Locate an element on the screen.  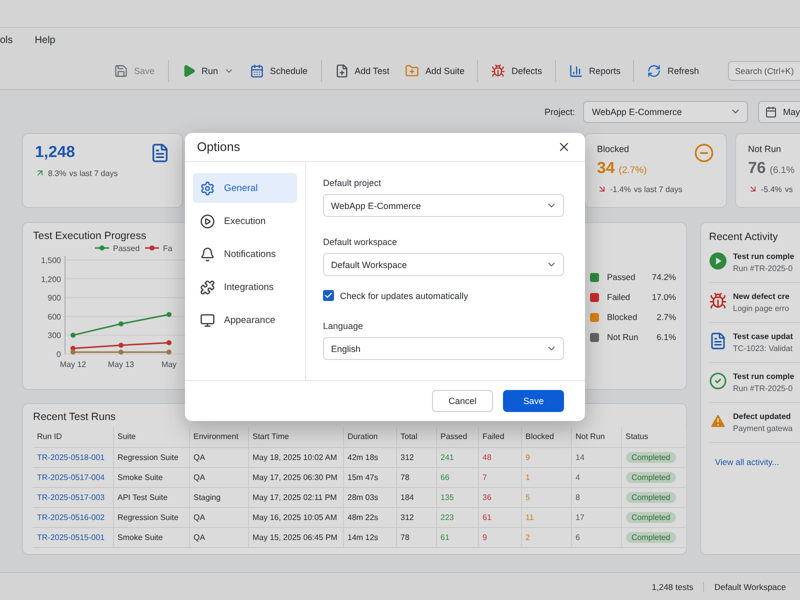
check-circle-icon is located at coordinates (718, 381).